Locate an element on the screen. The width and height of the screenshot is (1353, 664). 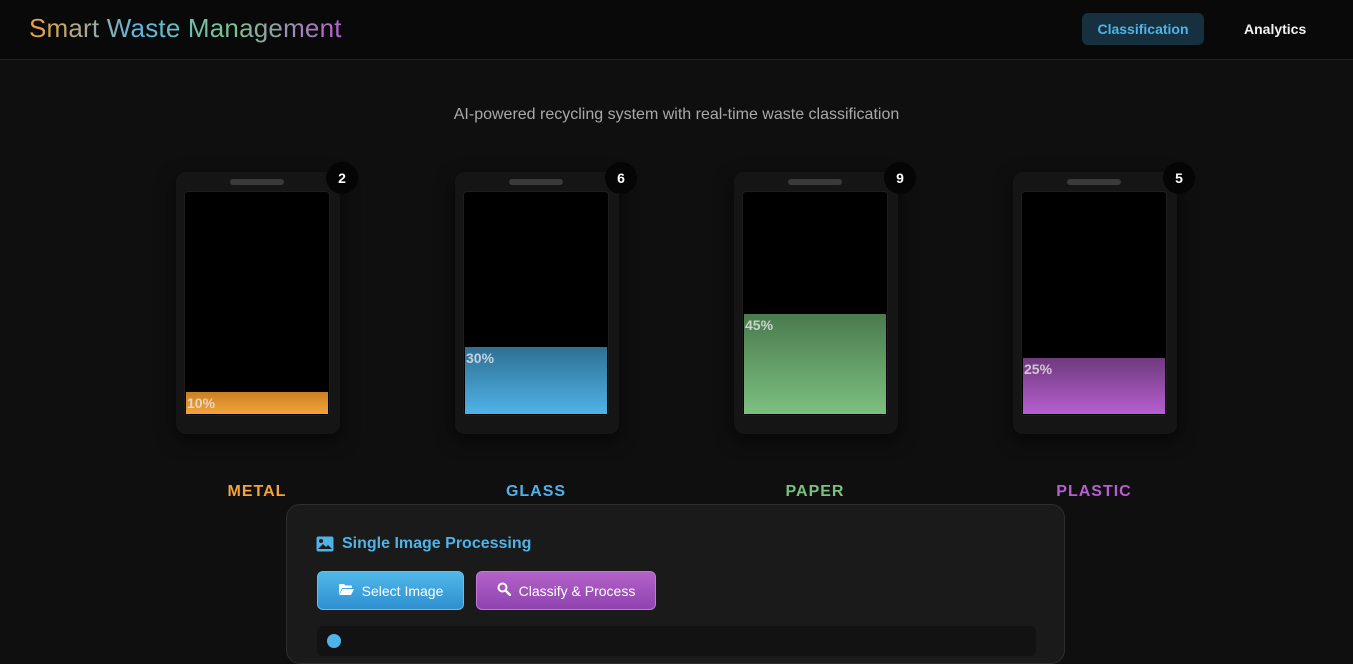
panel-title: Single Image Processing is located at coordinates (423, 544).